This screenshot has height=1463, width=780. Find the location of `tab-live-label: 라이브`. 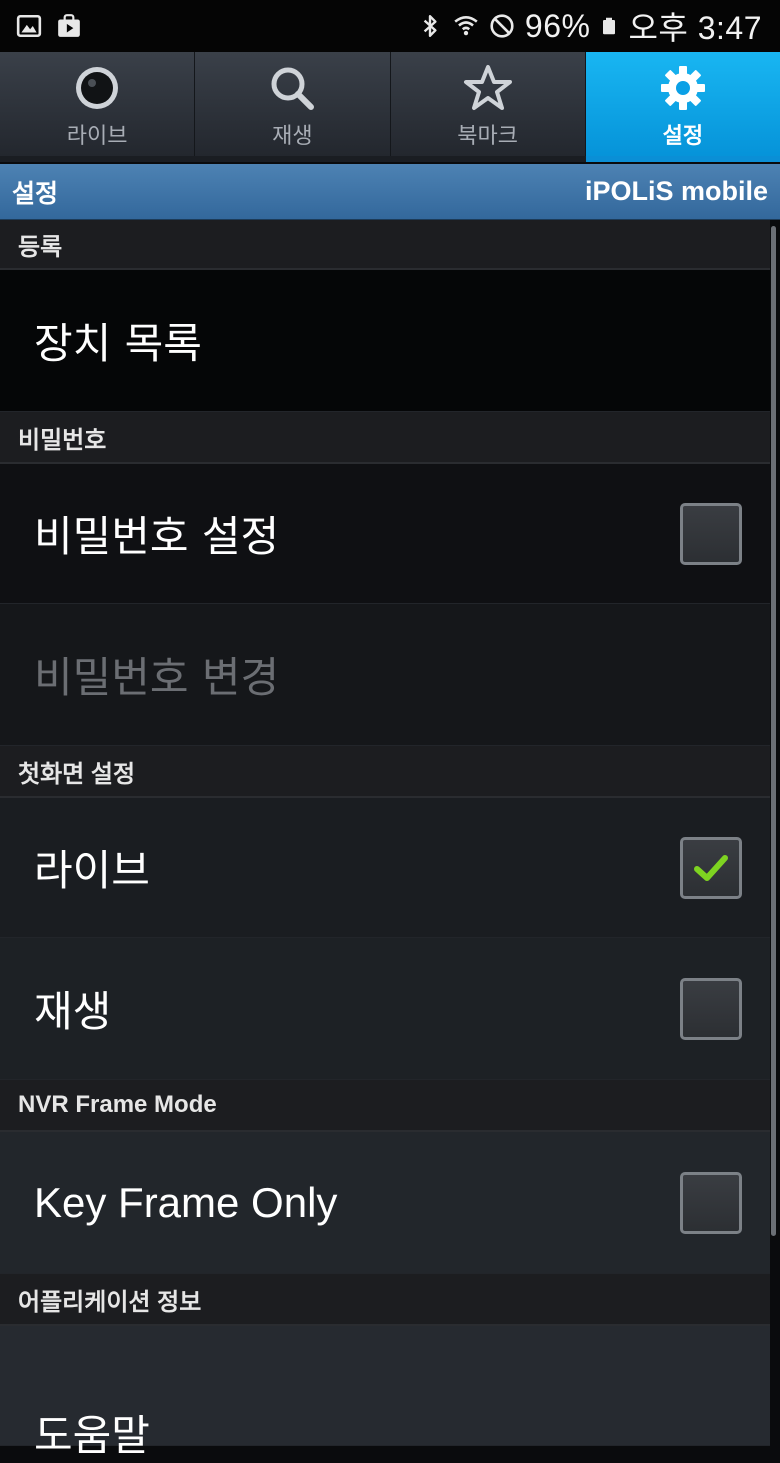

tab-live-label: 라이브 is located at coordinates (97, 136).